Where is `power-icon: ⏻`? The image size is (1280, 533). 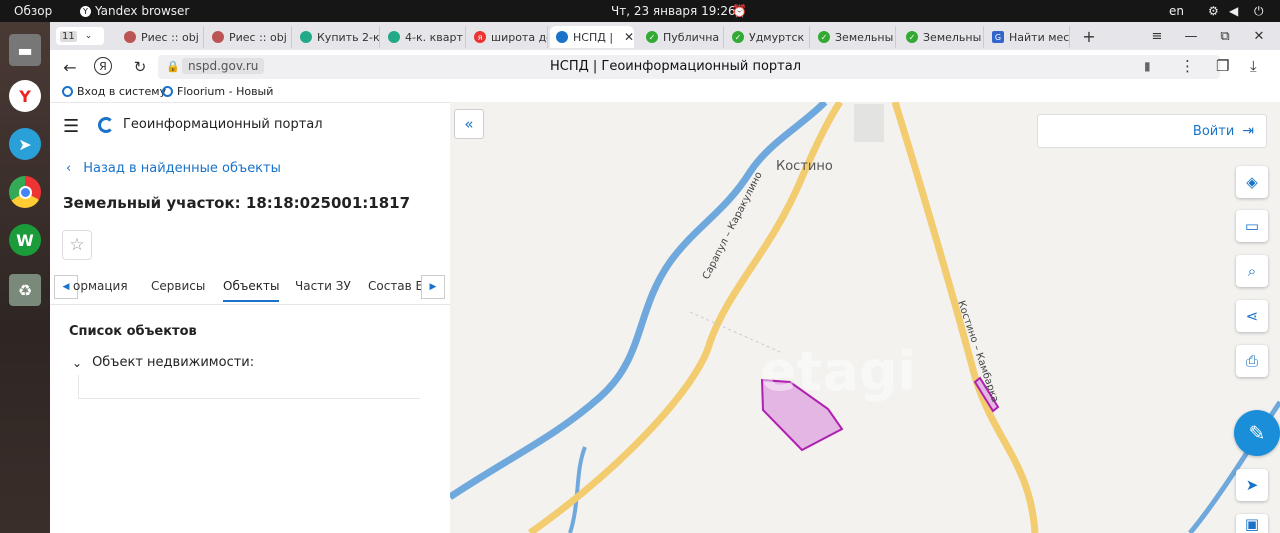 power-icon: ⏻ is located at coordinates (1259, 11).